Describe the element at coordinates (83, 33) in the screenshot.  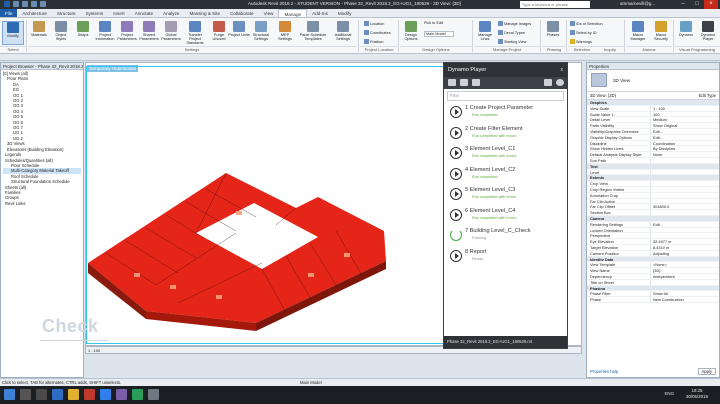
I see `snaps-button: Snaps` at that location.